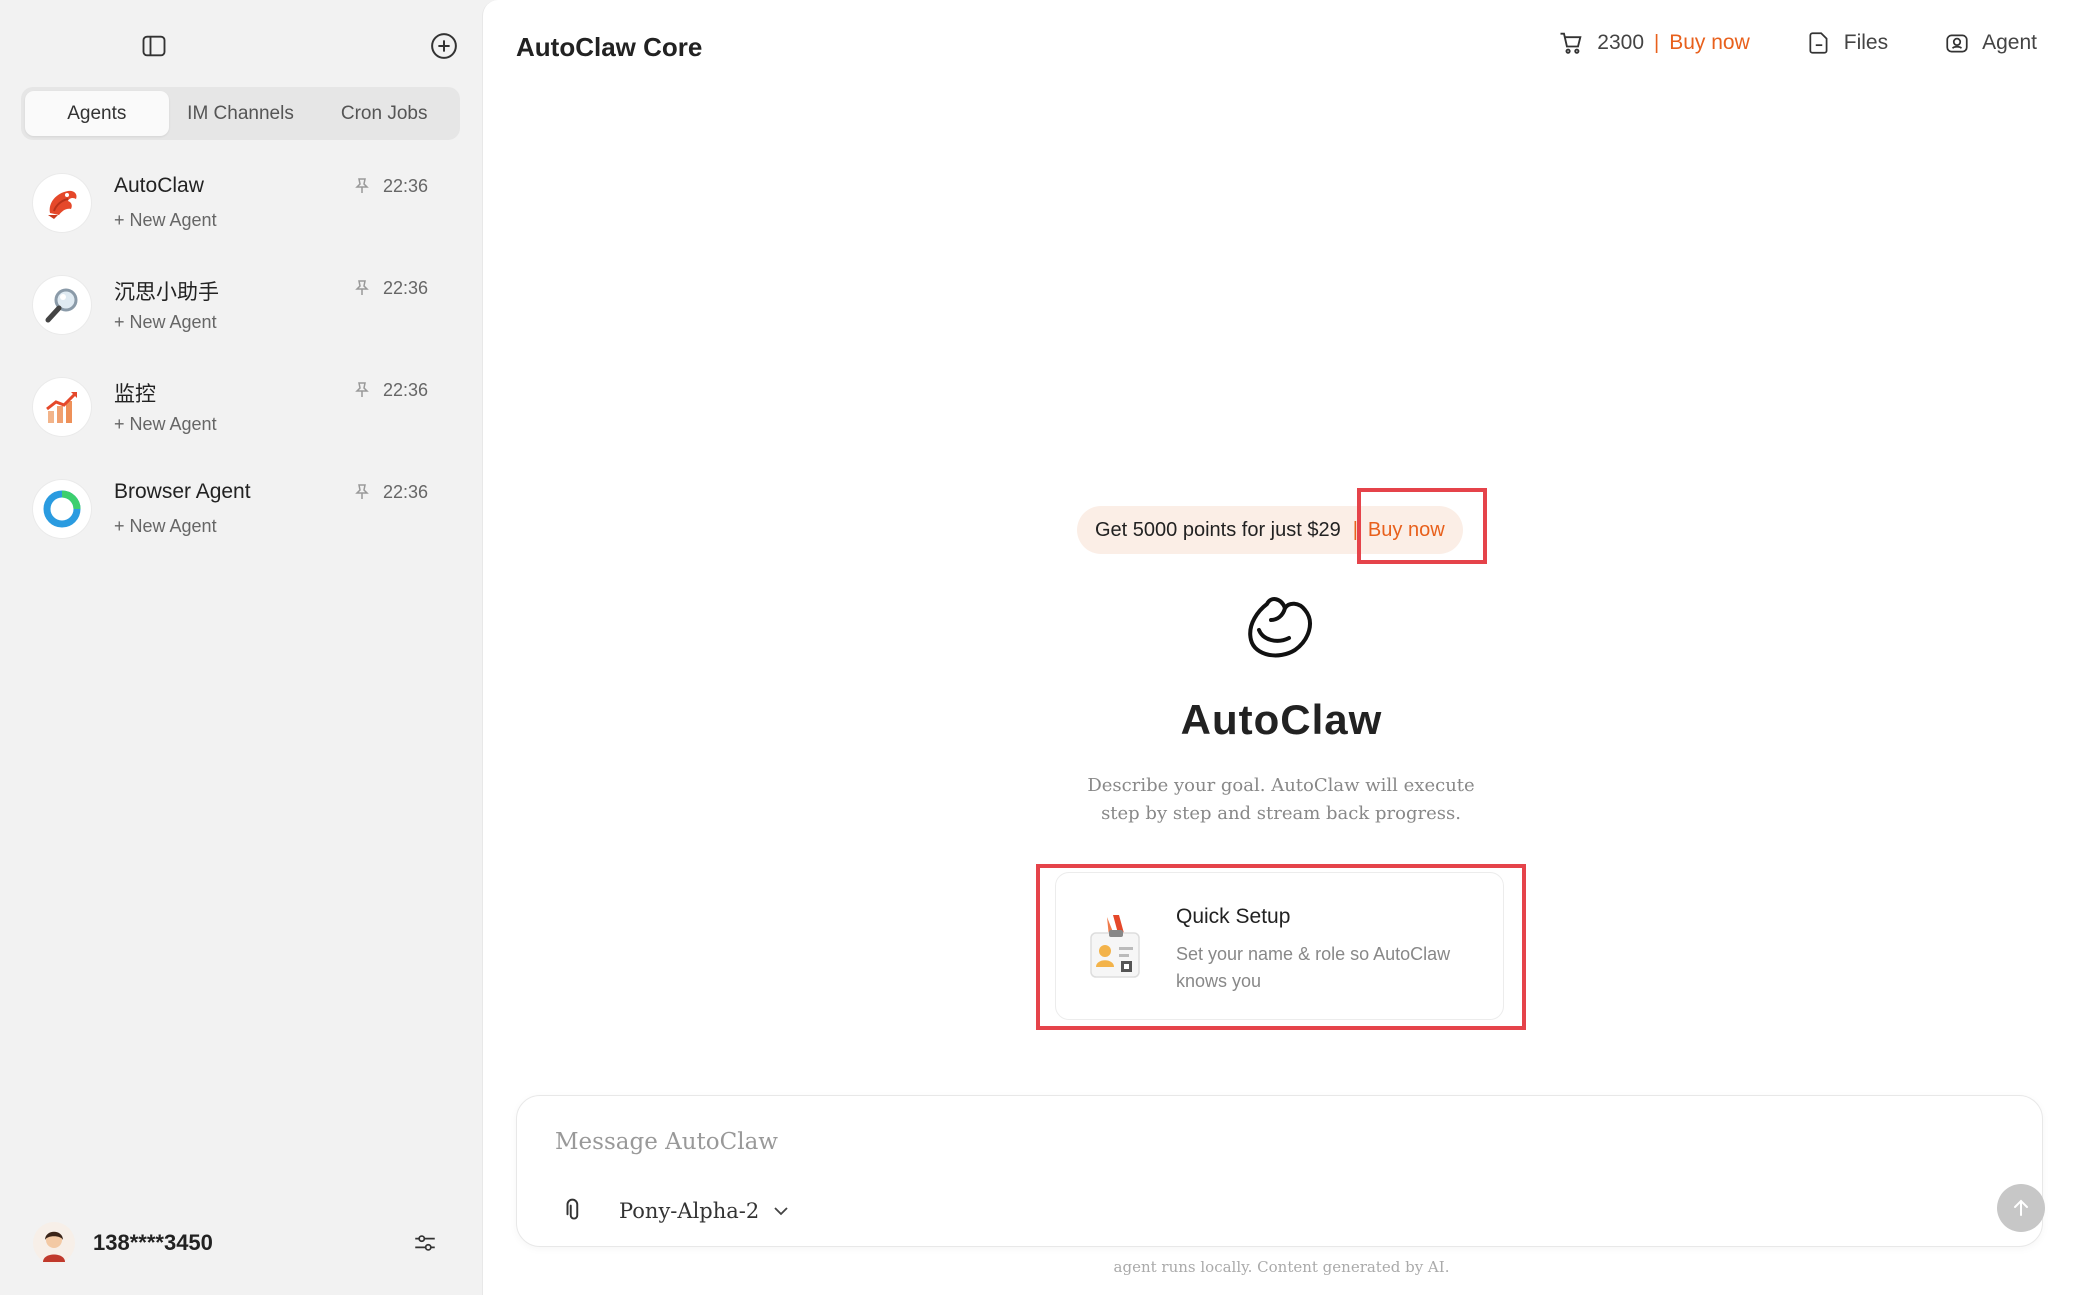  I want to click on arrow-up-icon, so click(2021, 1207).